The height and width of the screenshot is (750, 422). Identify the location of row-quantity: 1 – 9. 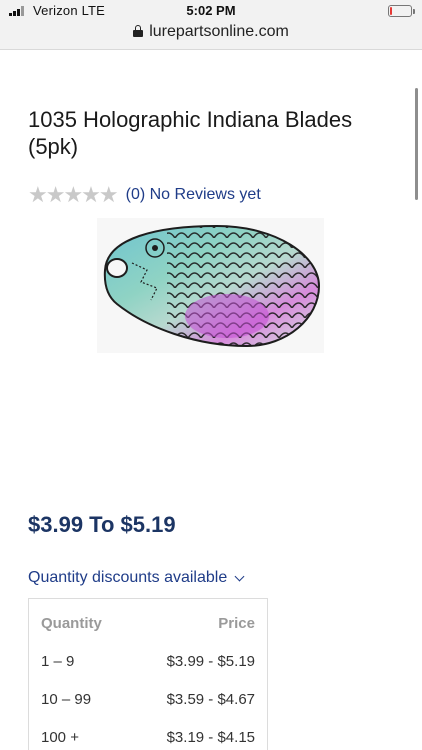
(58, 661).